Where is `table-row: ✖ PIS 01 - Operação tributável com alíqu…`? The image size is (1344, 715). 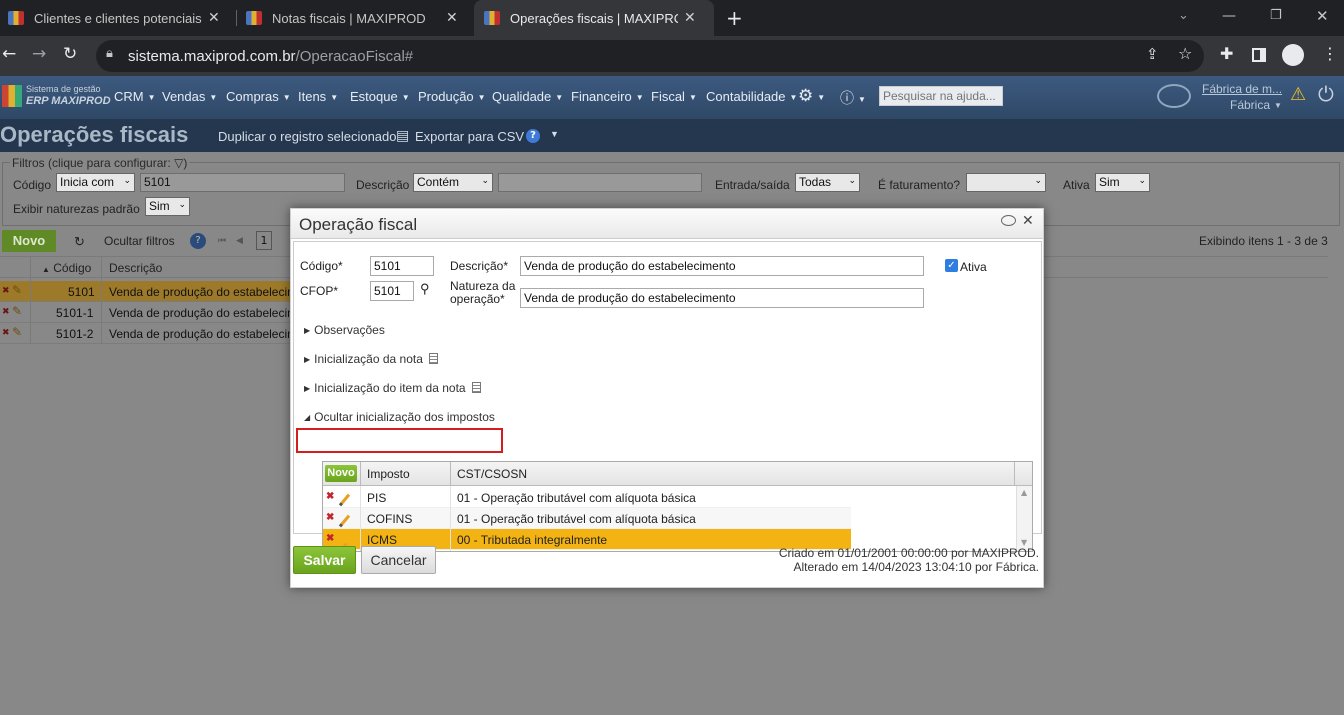 table-row: ✖ PIS 01 - Operação tributável com alíqu… is located at coordinates (587, 497).